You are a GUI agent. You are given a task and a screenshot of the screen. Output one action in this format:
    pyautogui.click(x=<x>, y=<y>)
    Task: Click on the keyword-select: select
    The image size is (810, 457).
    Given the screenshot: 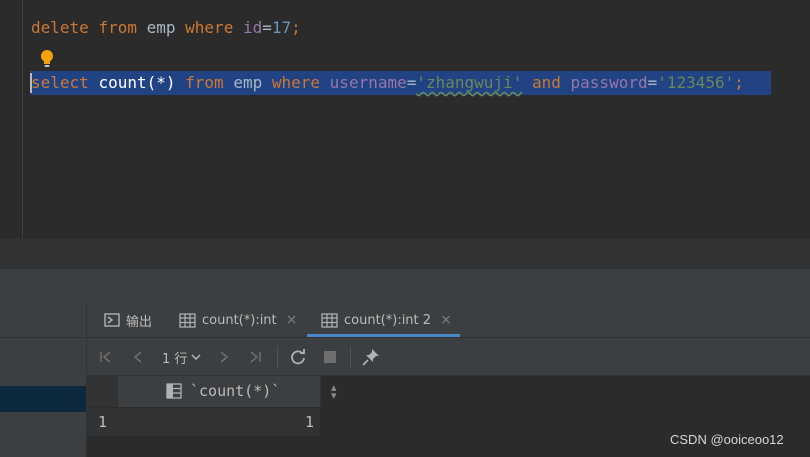 What is the action you would take?
    pyautogui.click(x=60, y=82)
    